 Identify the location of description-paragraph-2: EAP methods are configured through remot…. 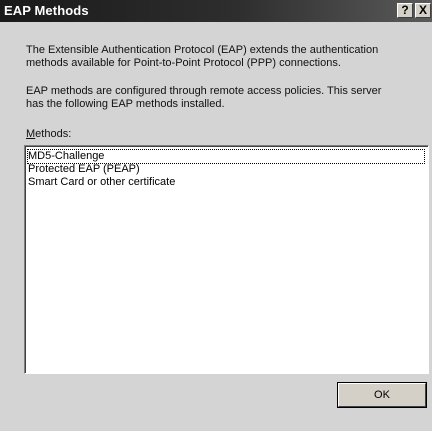
(226, 98).